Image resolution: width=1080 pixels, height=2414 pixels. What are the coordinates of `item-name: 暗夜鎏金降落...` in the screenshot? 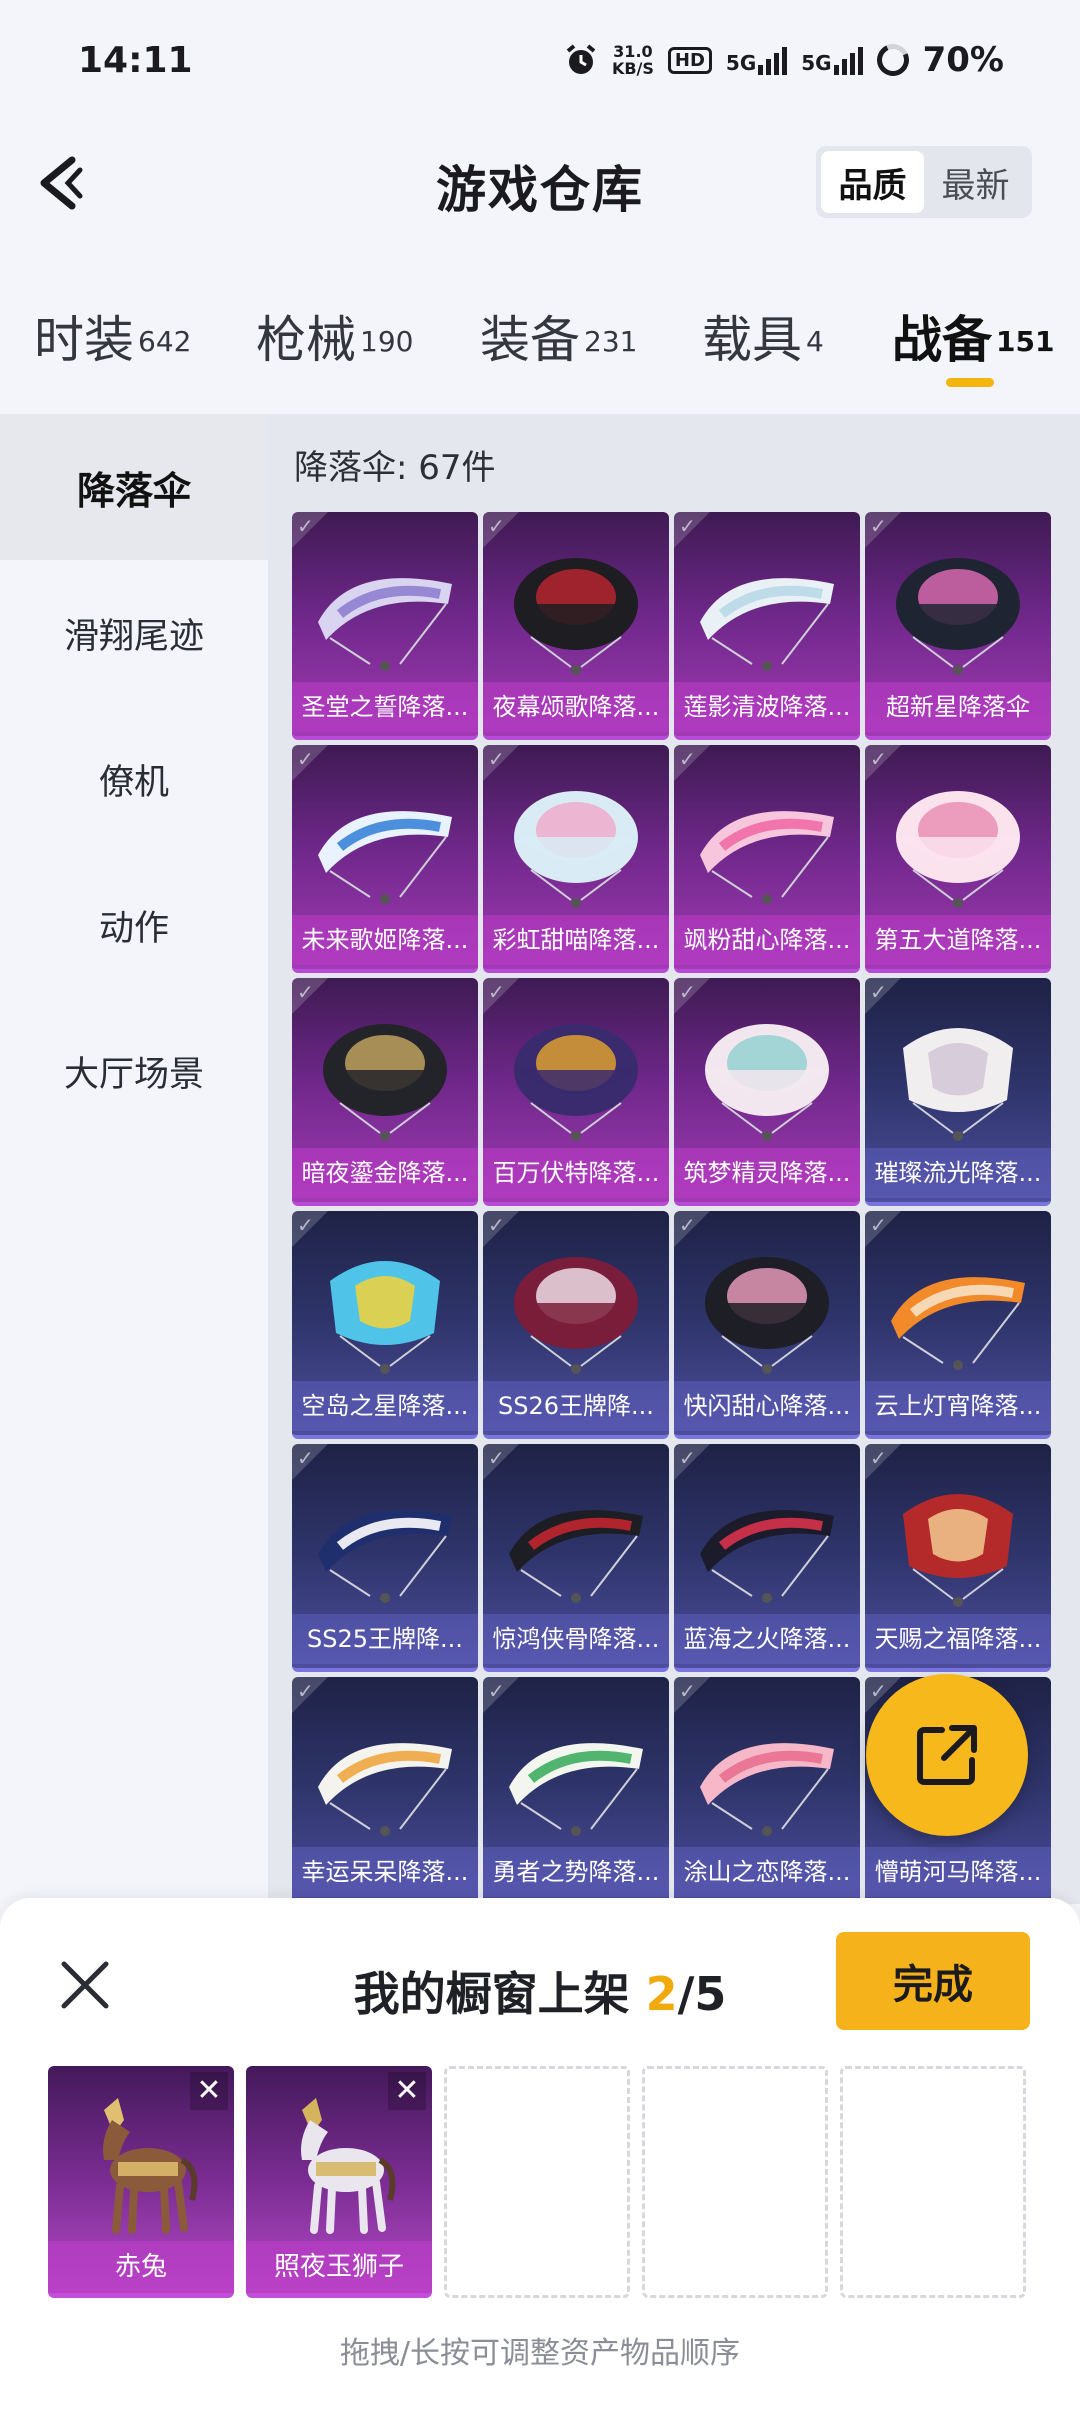 It's located at (385, 1173).